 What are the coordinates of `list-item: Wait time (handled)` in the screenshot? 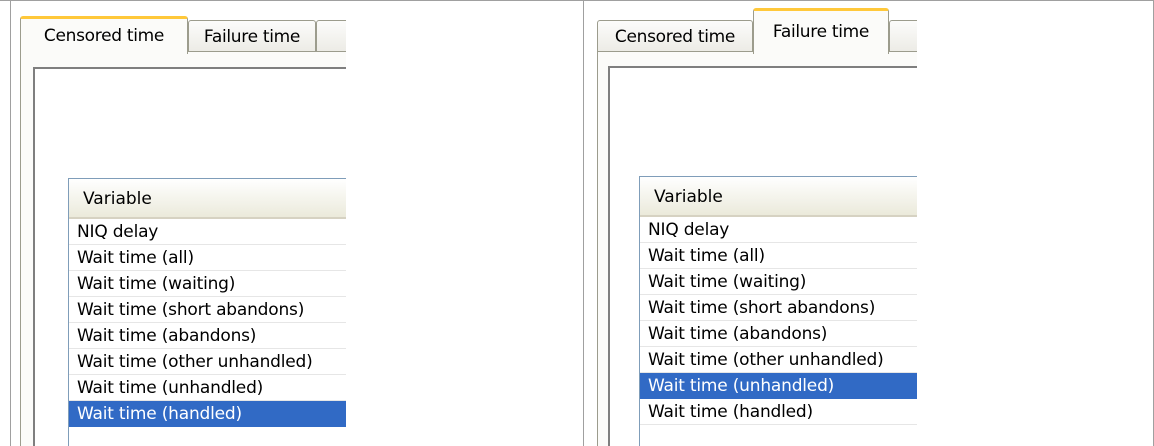 It's located at (778, 412).